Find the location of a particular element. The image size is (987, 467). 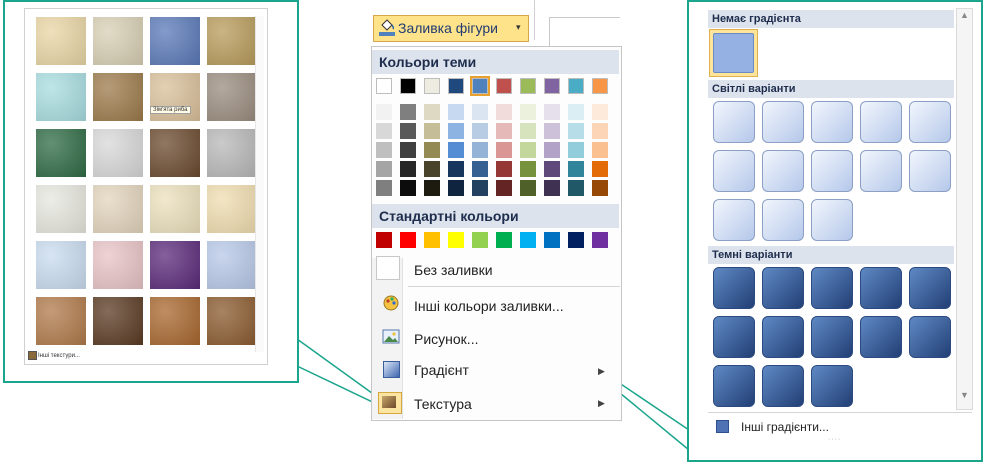

gradient-scrollbar is located at coordinates (964, 209).